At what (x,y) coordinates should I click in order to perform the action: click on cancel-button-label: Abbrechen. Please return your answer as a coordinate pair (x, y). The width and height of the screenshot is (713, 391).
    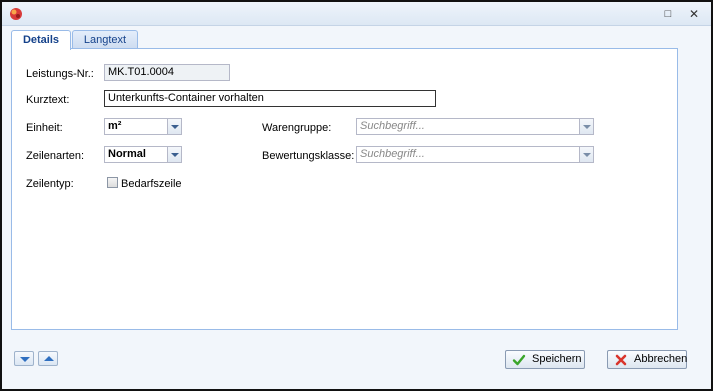
    Looking at the image, I should click on (661, 359).